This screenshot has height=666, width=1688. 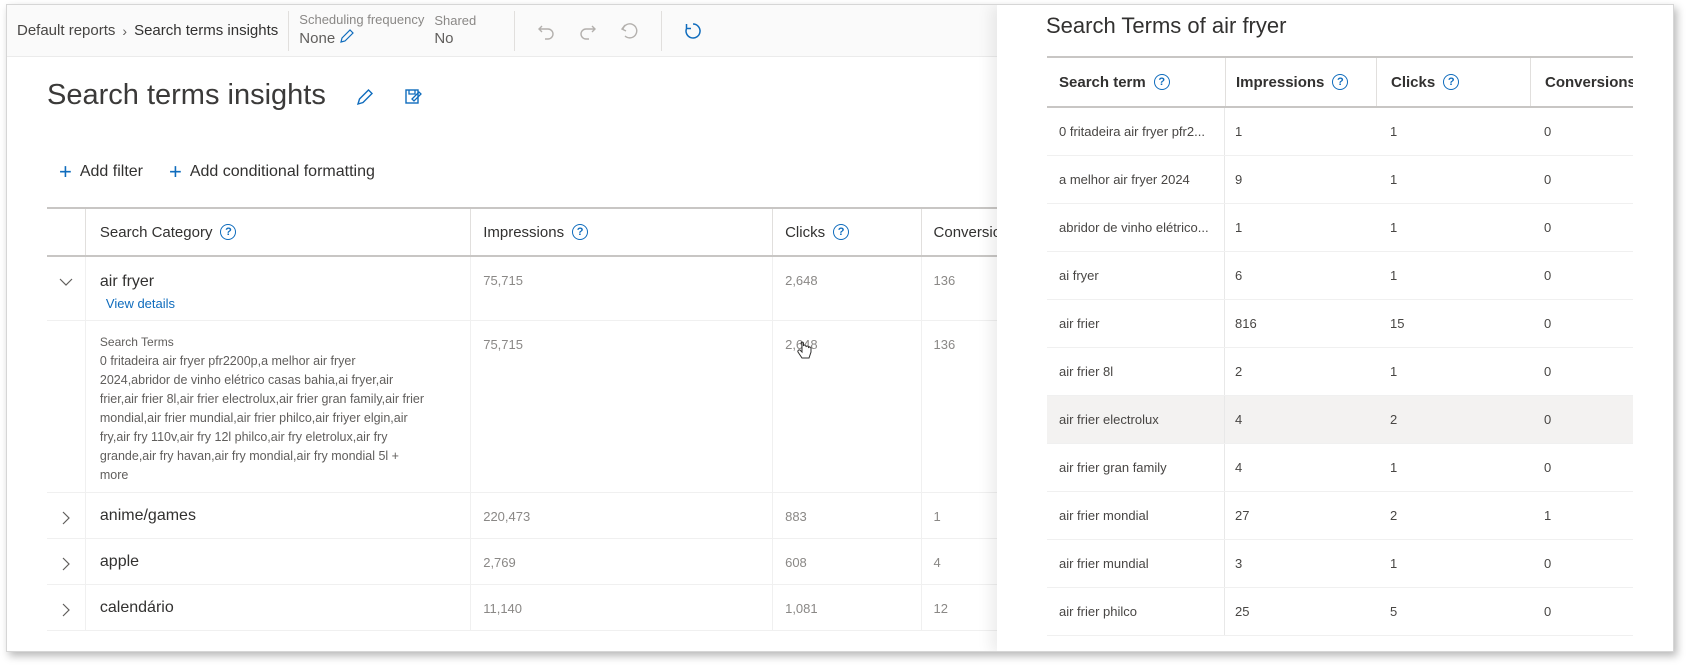 I want to click on scheduling-label: Scheduling frequency, so click(x=362, y=19).